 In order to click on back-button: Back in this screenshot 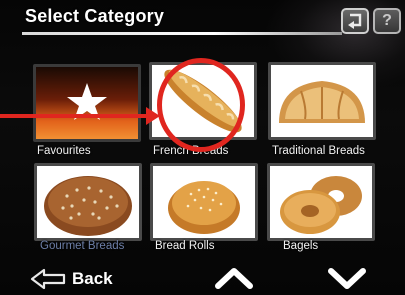, I will do `click(71, 279)`.